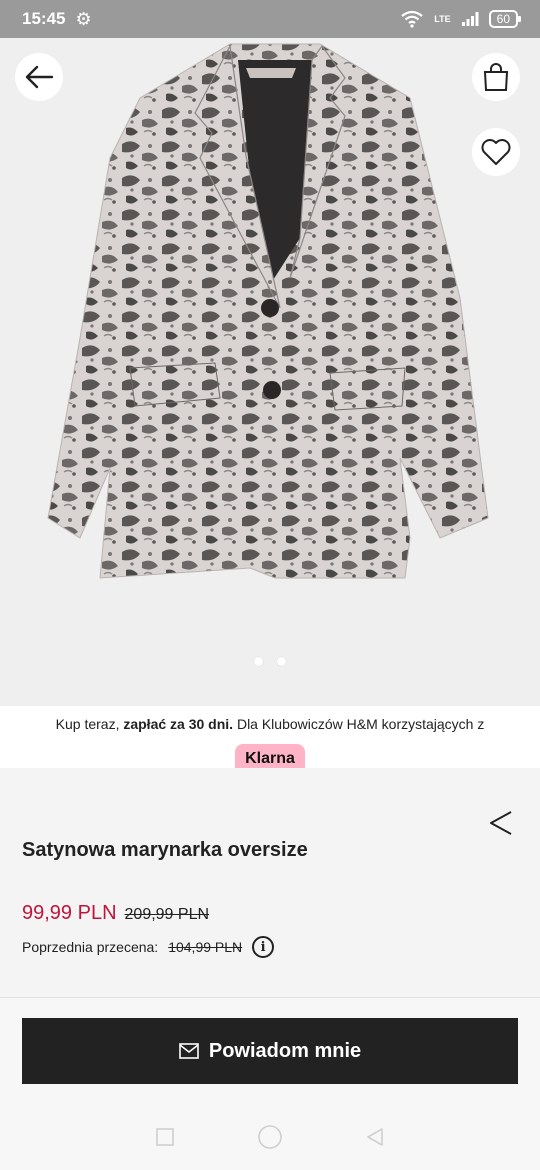 Image resolution: width=540 pixels, height=1170 pixels. What do you see at coordinates (412, 19) in the screenshot?
I see `wifi-icon` at bounding box center [412, 19].